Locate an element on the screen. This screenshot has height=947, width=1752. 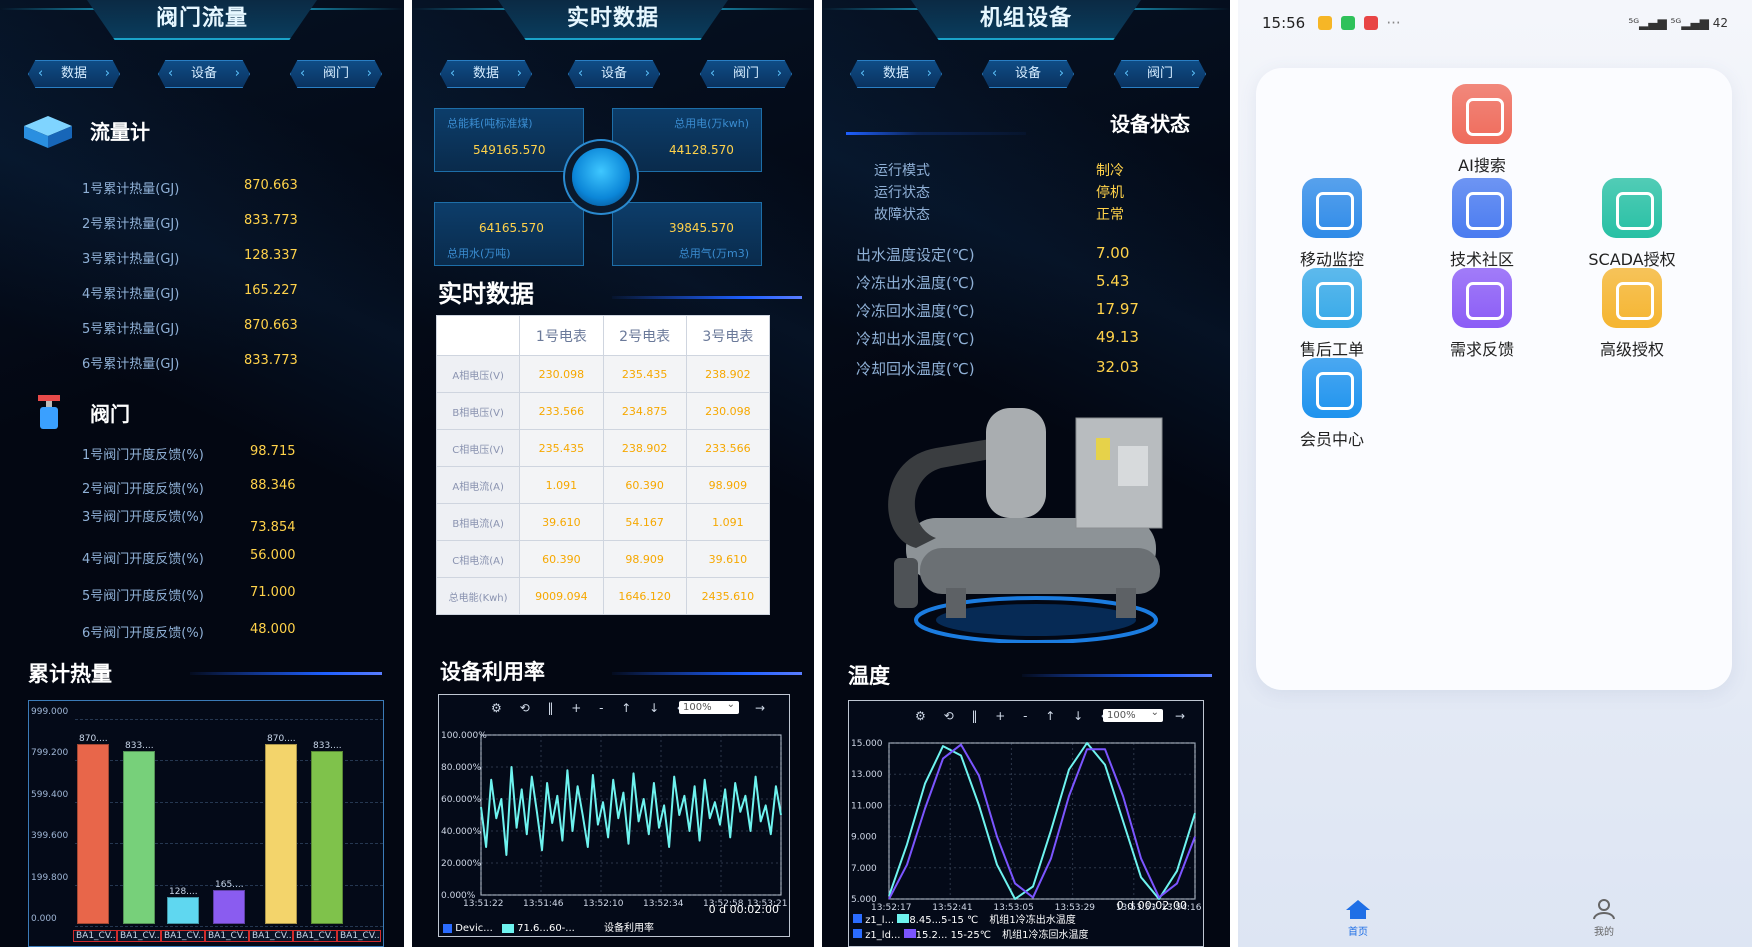
y-tick-label: 399.600 is located at coordinates (50, 836).